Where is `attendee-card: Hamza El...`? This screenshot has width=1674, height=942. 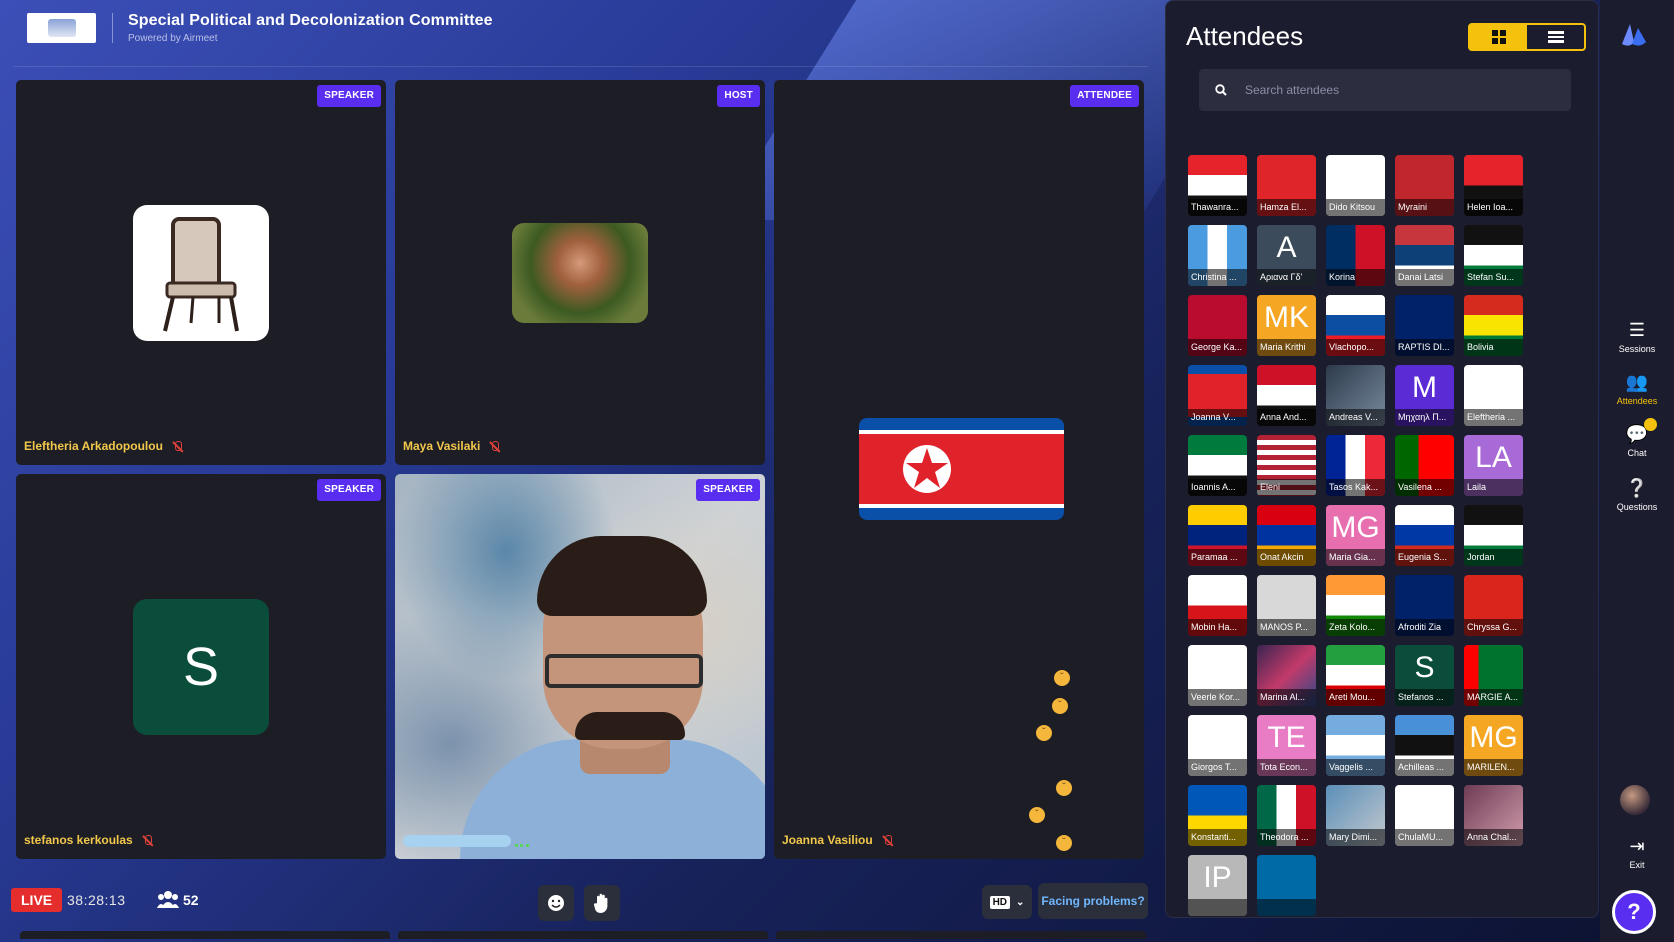 attendee-card: Hamza El... is located at coordinates (1286, 185).